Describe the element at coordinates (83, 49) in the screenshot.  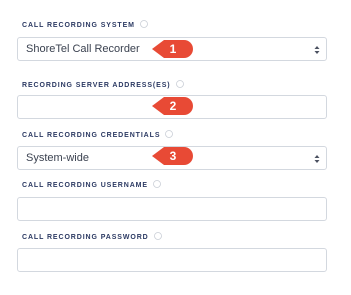
I see `call-recording-system-value: ShoreTel Call Recorder` at that location.